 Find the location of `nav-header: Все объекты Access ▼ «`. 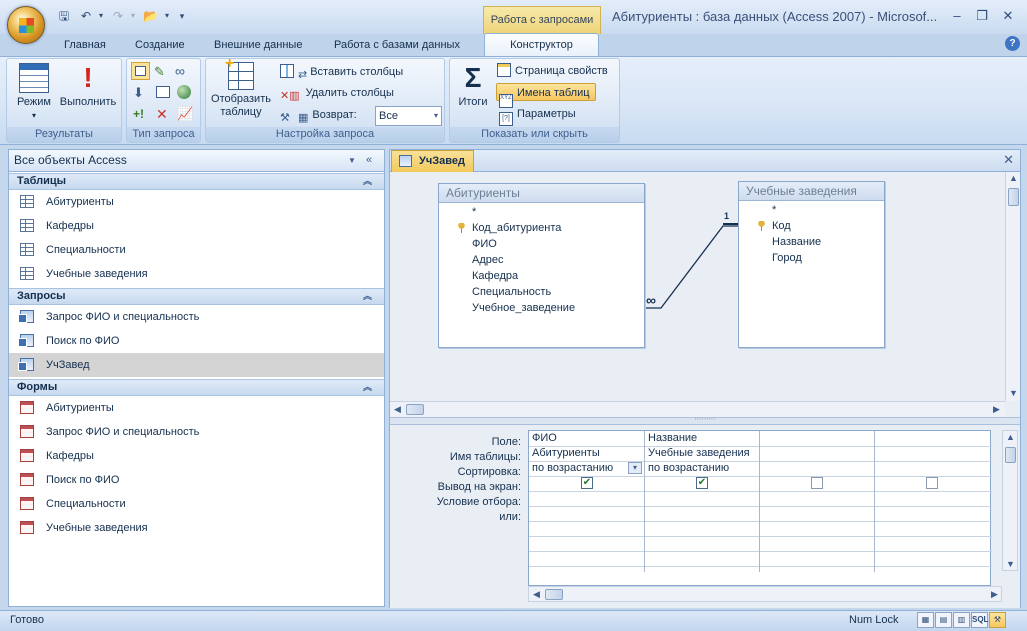

nav-header: Все объекты Access ▼ « is located at coordinates (196, 161).